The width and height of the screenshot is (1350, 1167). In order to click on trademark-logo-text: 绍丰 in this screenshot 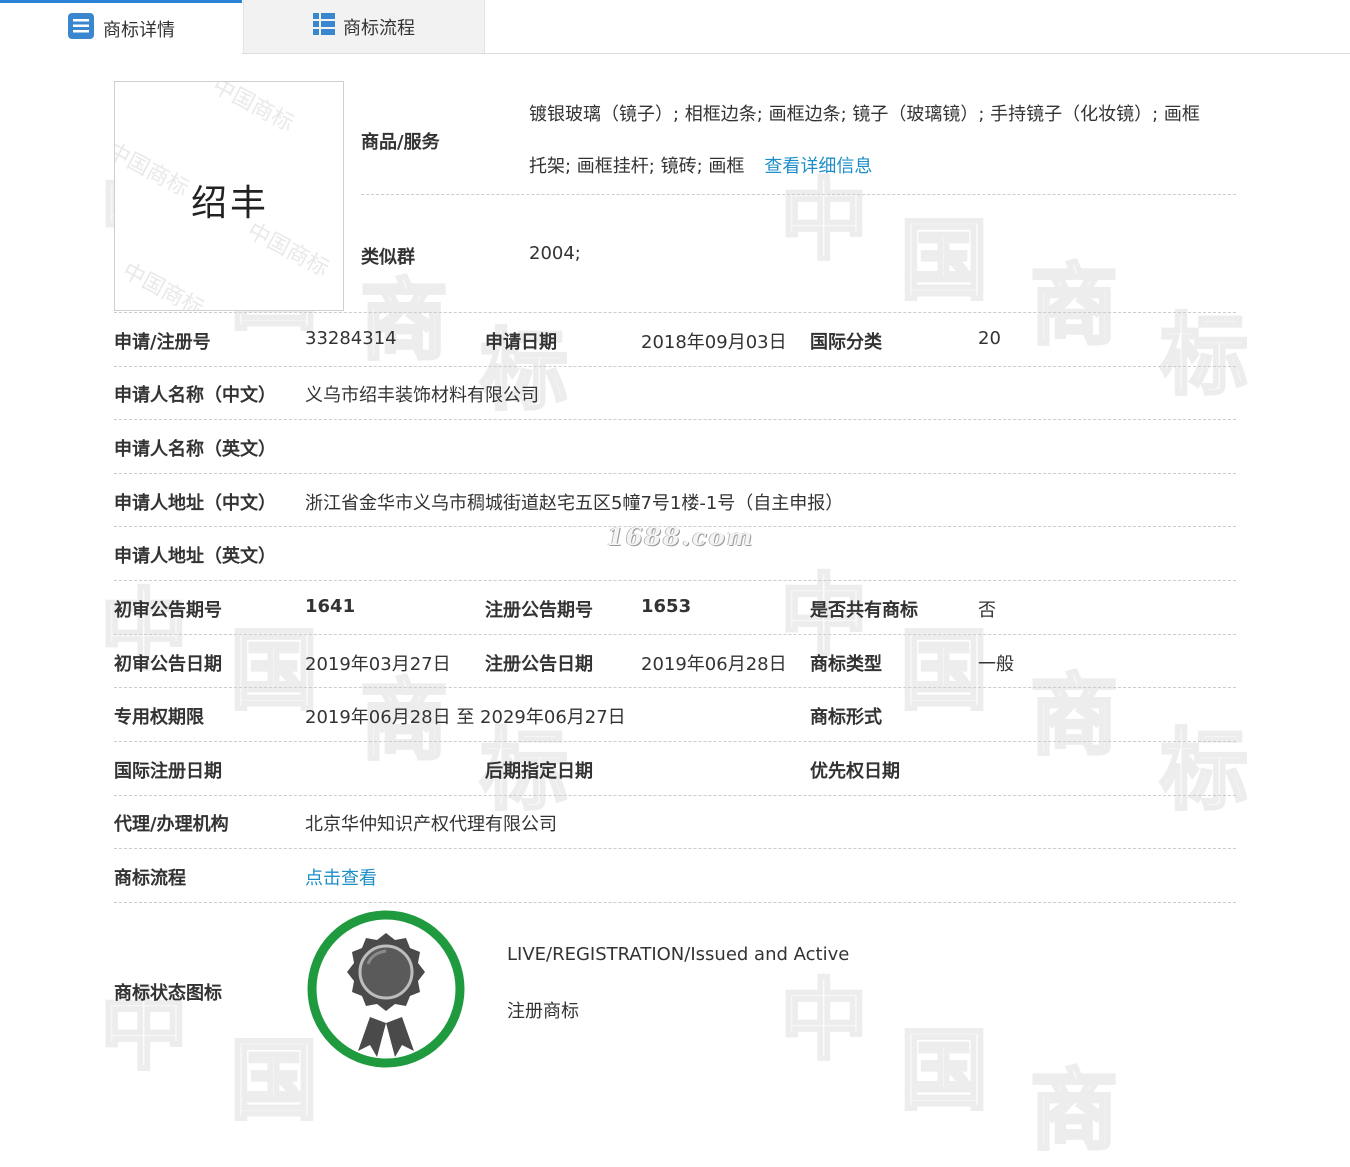, I will do `click(229, 203)`.